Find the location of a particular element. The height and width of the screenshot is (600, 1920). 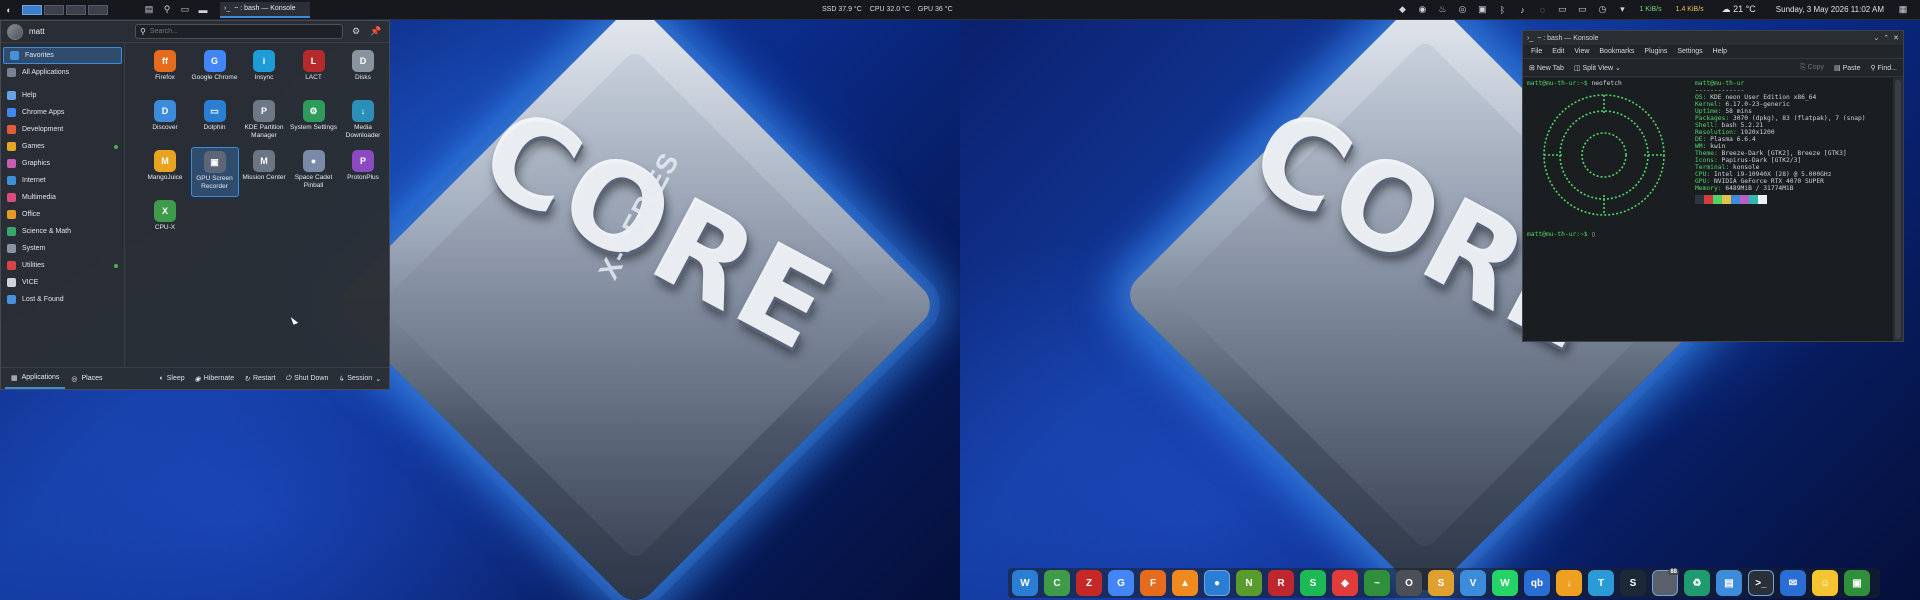

filezilla-icon: Z is located at coordinates (1089, 583).